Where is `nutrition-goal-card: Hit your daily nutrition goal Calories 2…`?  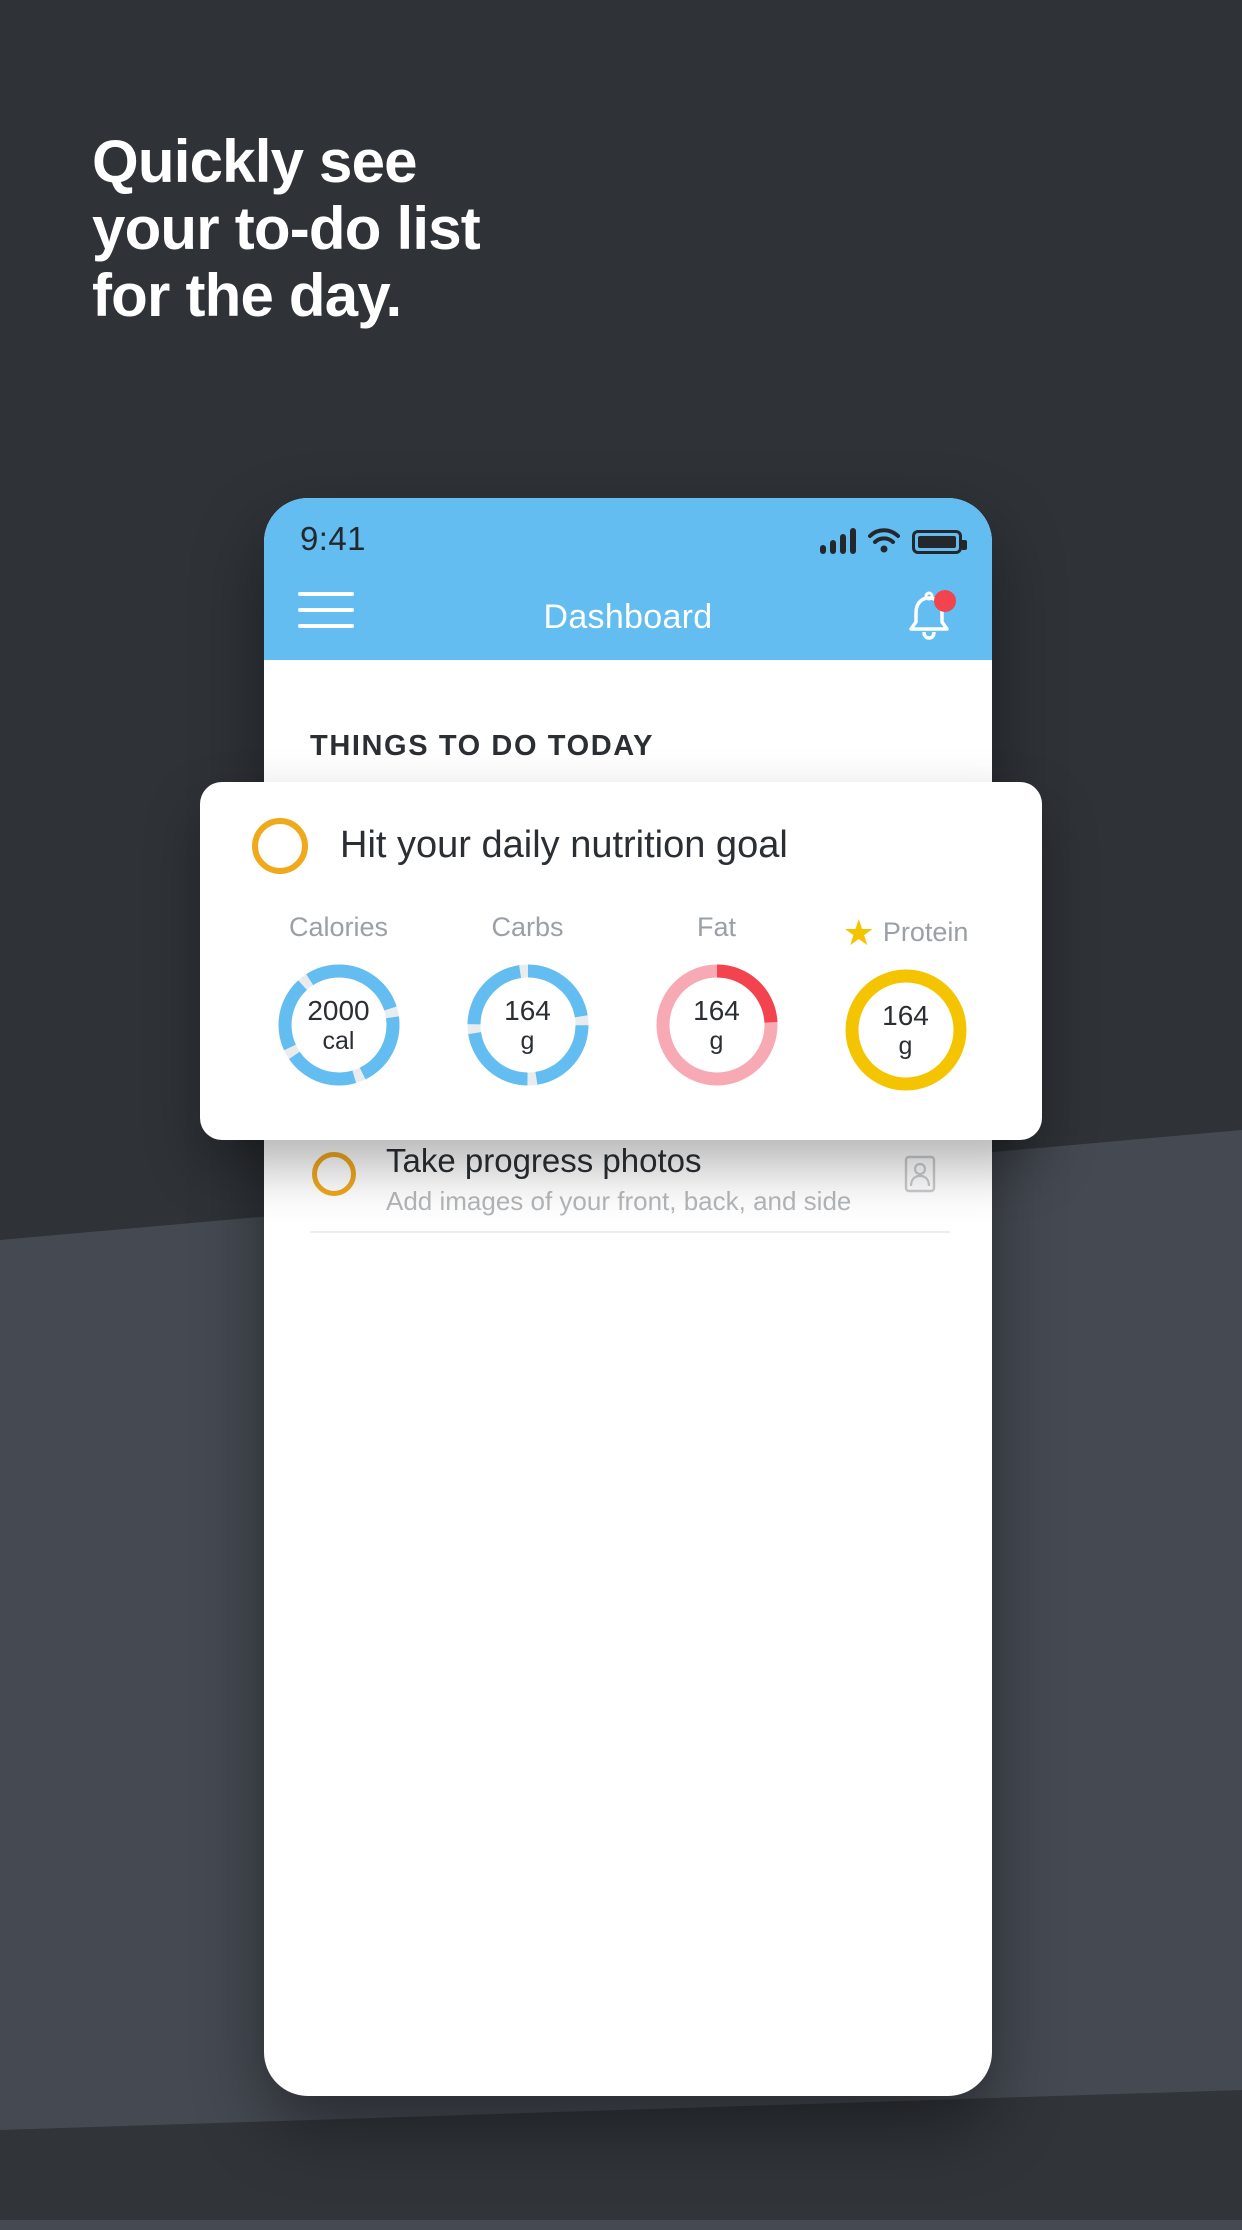
nutrition-goal-card: Hit your daily nutrition goal Calories 2… is located at coordinates (621, 961).